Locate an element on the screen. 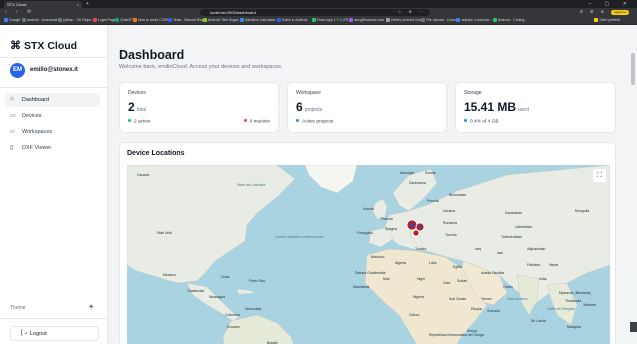  map-country-label: Etiopia is located at coordinates (476, 309).